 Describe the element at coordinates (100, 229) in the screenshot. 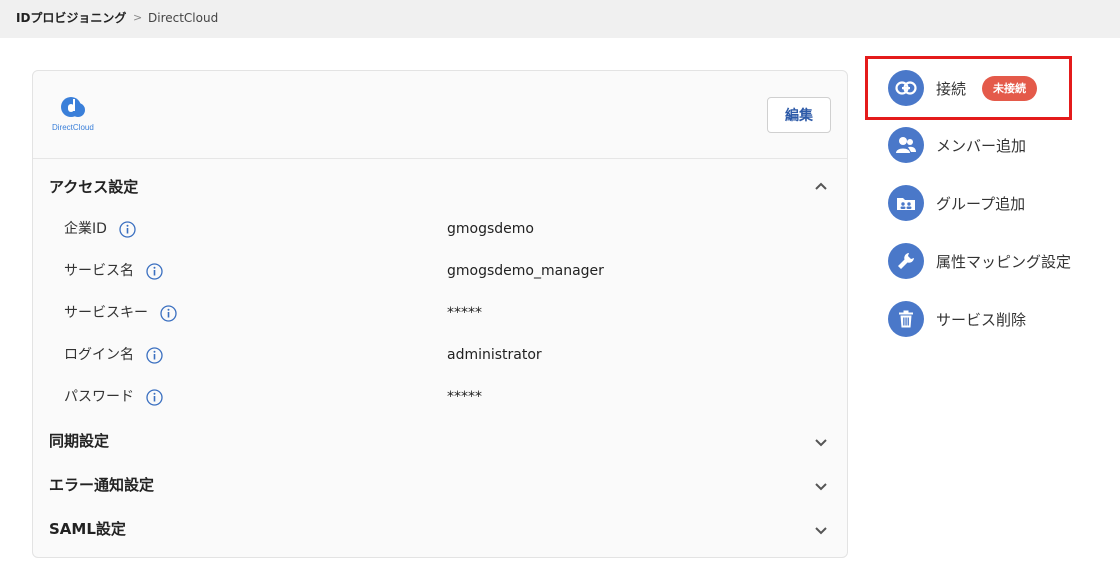

I see `row-company-id-label: 企業ID` at that location.